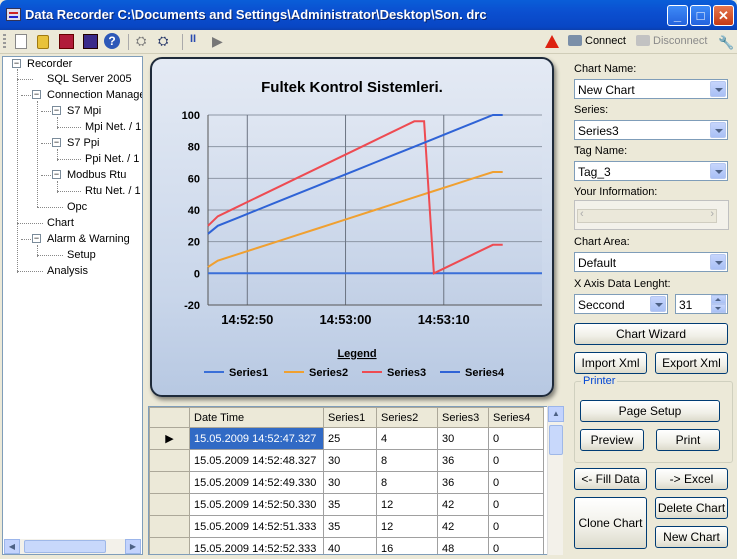  I want to click on series-combo: Series3, so click(651, 130).